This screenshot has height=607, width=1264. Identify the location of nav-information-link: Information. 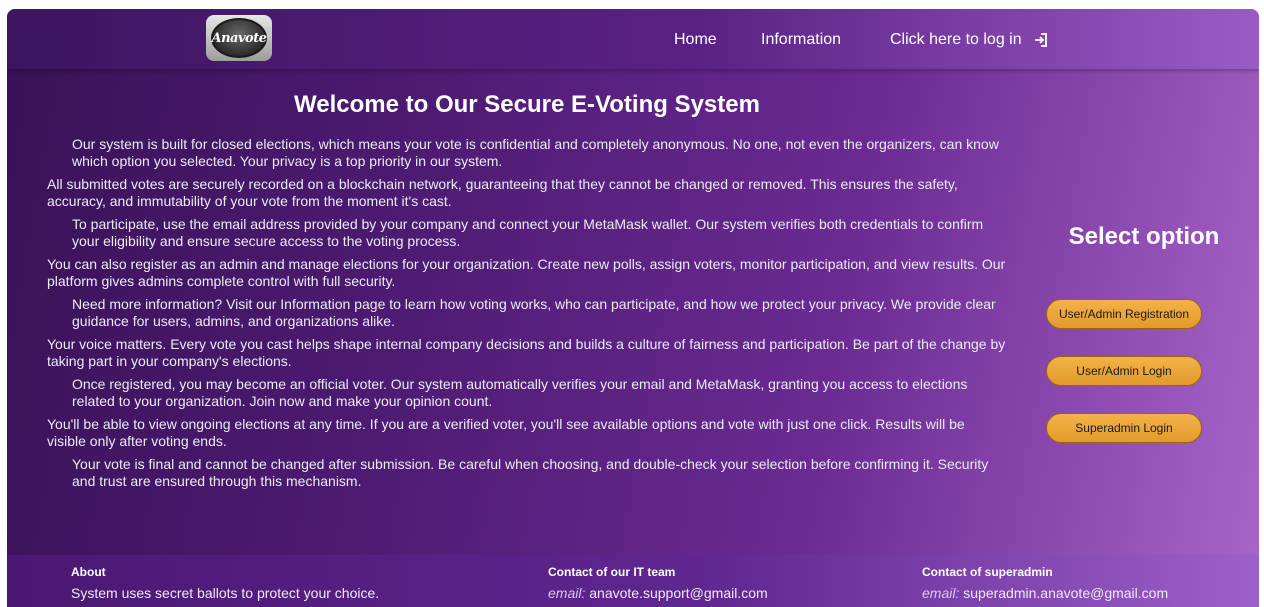
(801, 40).